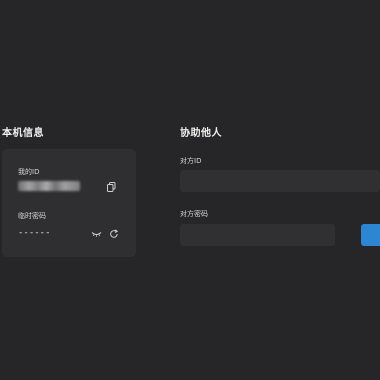 This screenshot has width=380, height=380. Describe the element at coordinates (257, 235) in the screenshot. I see `peer-password-input` at that location.